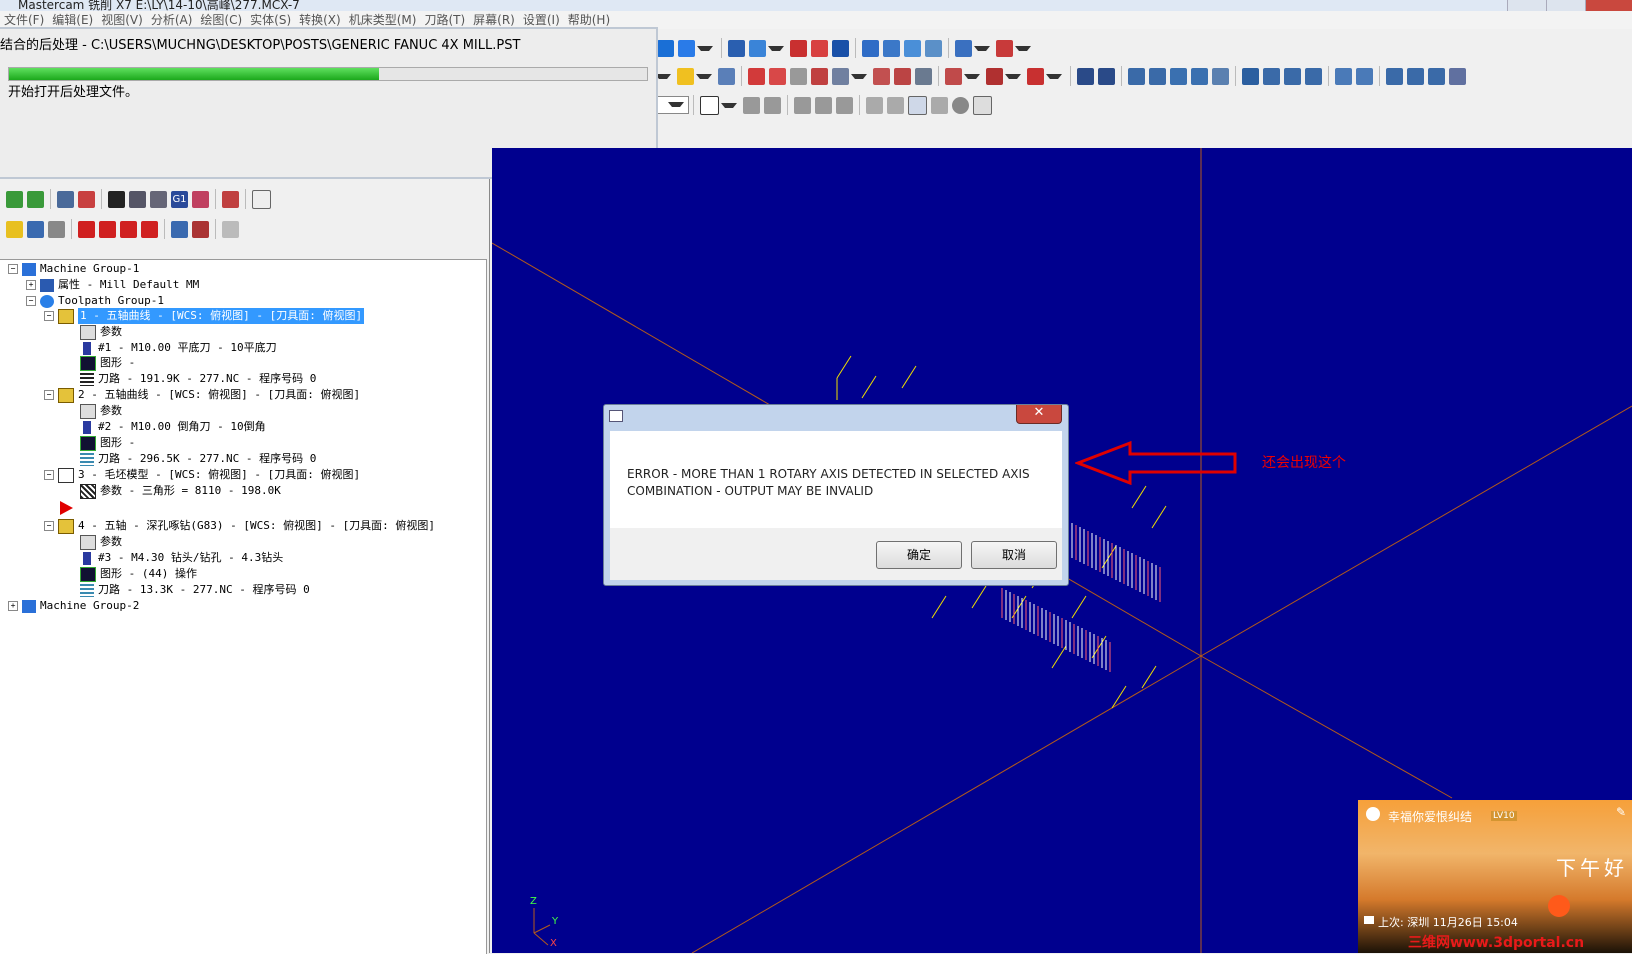  Describe the element at coordinates (772, 105) in the screenshot. I see `select-b-icon` at that location.